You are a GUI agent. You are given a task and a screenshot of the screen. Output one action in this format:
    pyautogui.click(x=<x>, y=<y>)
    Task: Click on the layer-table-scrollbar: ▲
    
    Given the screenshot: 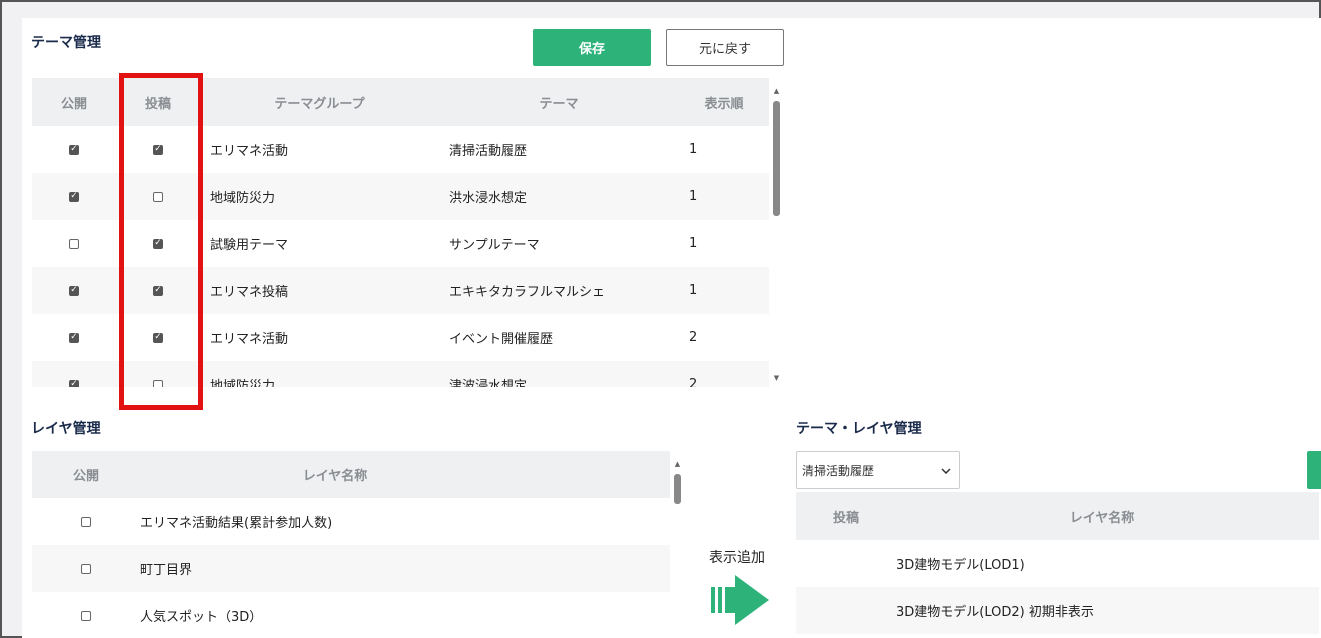 What is the action you would take?
    pyautogui.click(x=677, y=548)
    